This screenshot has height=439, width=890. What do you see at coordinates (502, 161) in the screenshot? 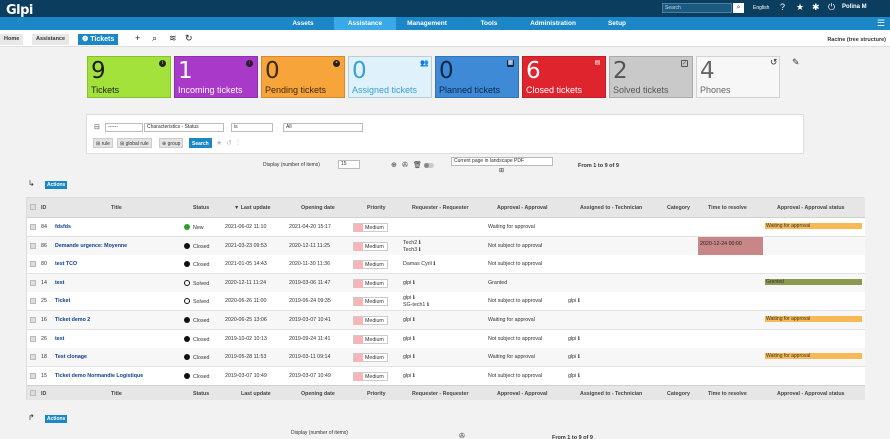
I see `export-format-select: Current page in landscape PDF` at bounding box center [502, 161].